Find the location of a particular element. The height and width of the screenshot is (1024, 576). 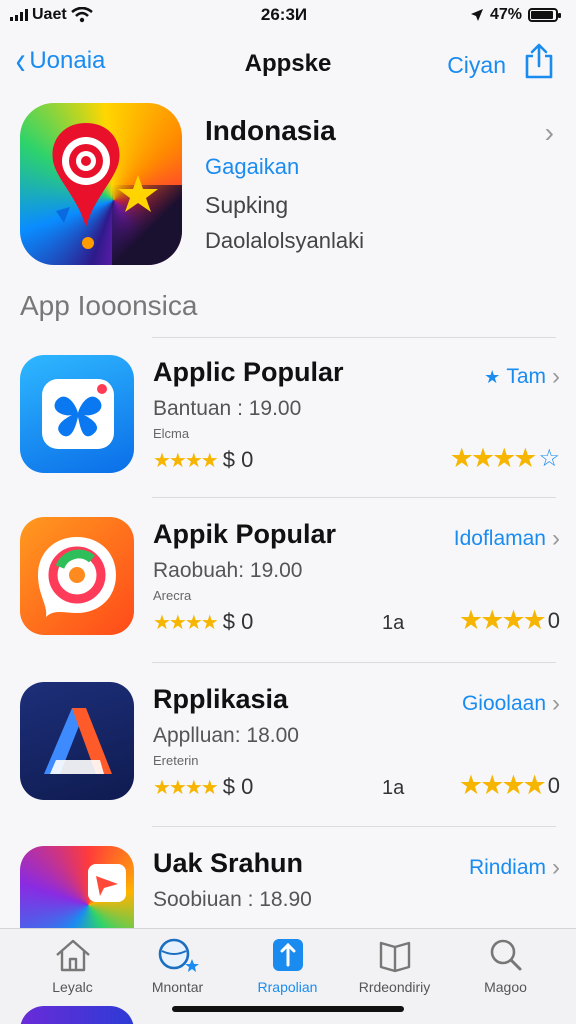

status-bar: Uaet 26:3И 47% is located at coordinates (288, 15).